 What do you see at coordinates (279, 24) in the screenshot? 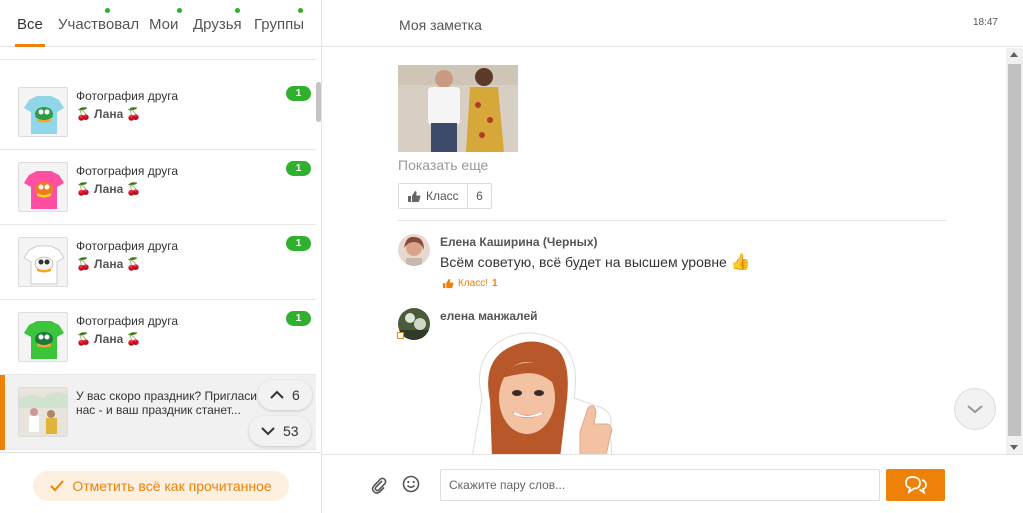
I see `tab-groups: Группы` at bounding box center [279, 24].